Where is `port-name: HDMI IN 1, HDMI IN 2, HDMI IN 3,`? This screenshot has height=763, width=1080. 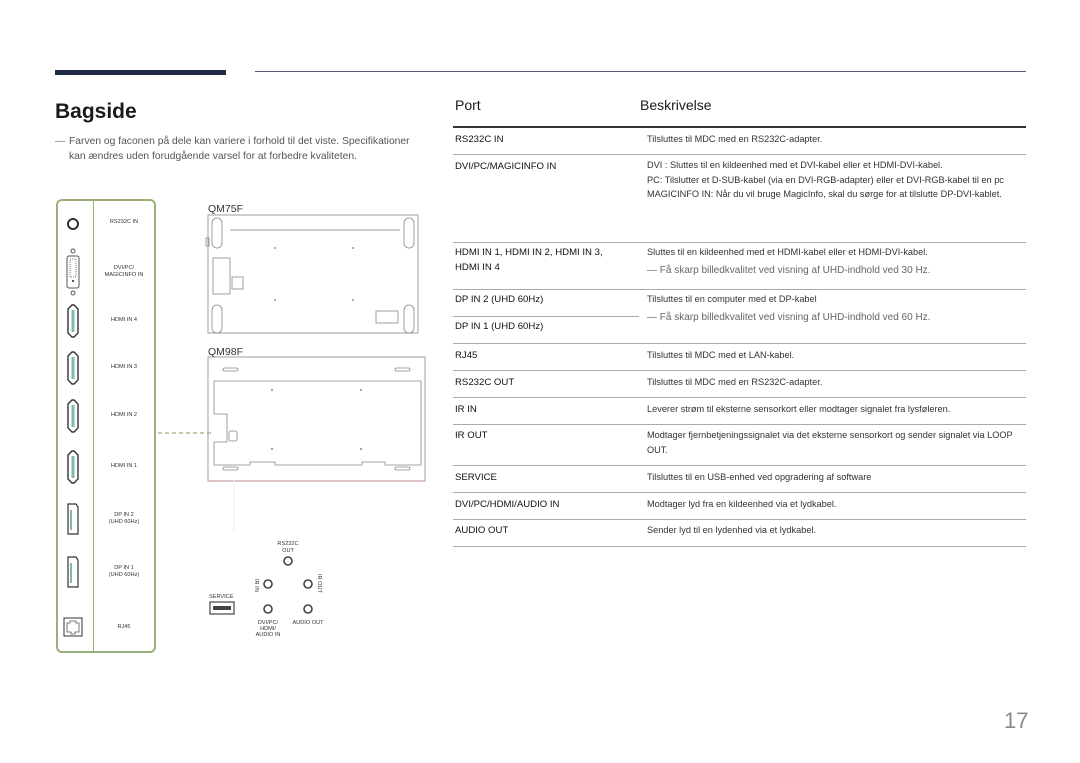
port-name: HDMI IN 1, HDMI IN 2, HDMI IN 3, is located at coordinates (529, 252).